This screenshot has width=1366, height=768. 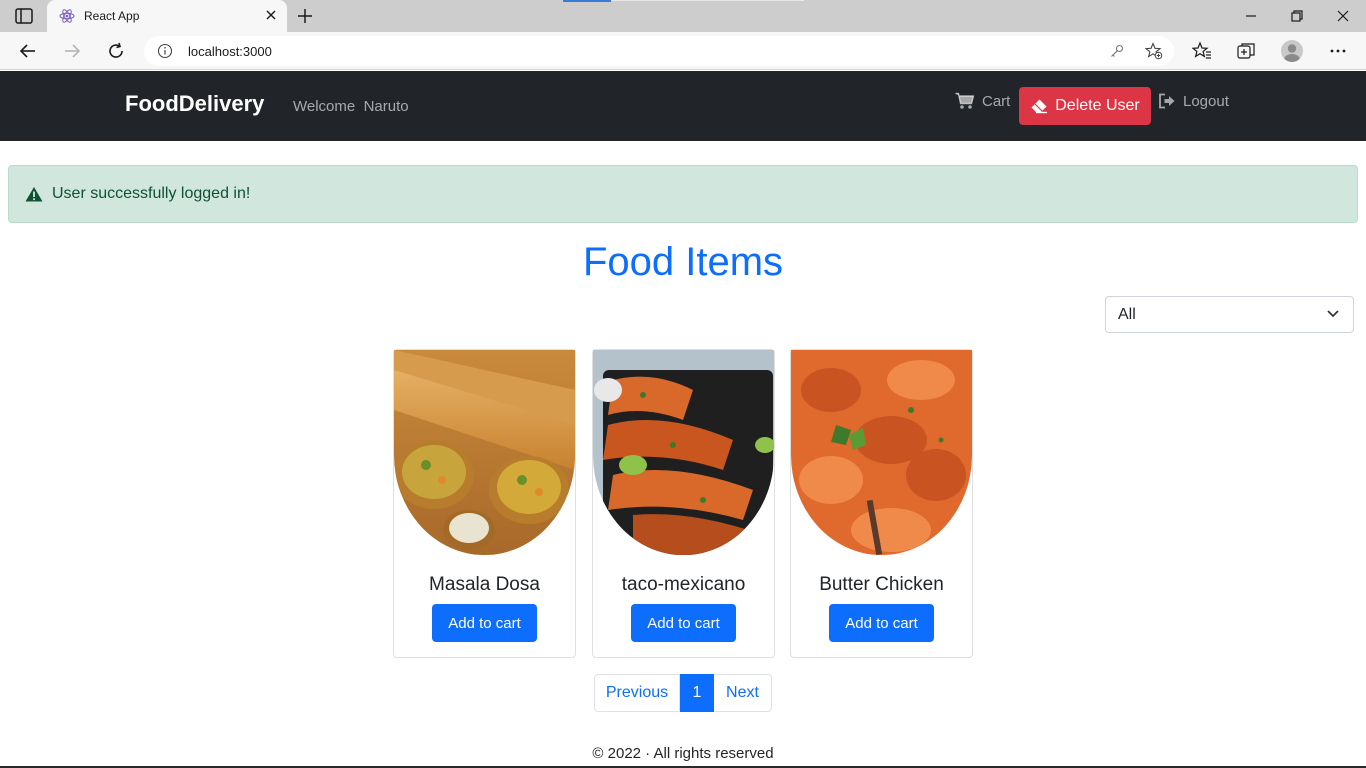 What do you see at coordinates (34, 194) in the screenshot?
I see `warning-triangle-icon` at bounding box center [34, 194].